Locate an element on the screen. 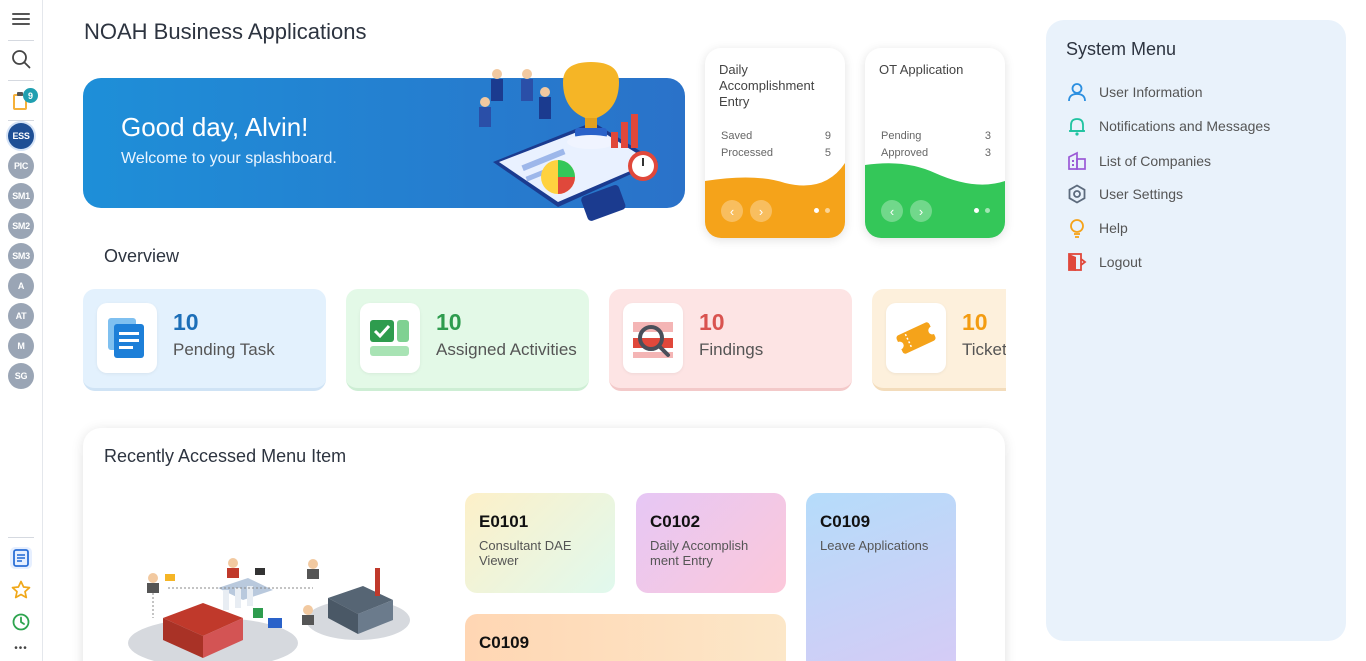 The width and height of the screenshot is (1366, 661). bell-icon is located at coordinates (1077, 126).